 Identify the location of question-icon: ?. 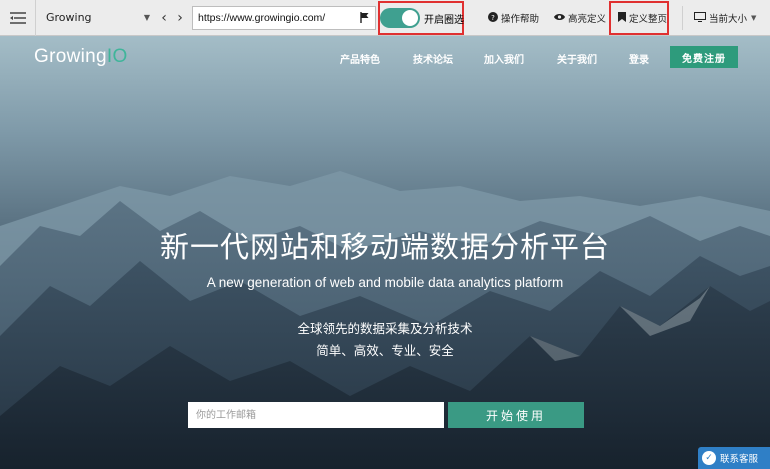
(493, 18).